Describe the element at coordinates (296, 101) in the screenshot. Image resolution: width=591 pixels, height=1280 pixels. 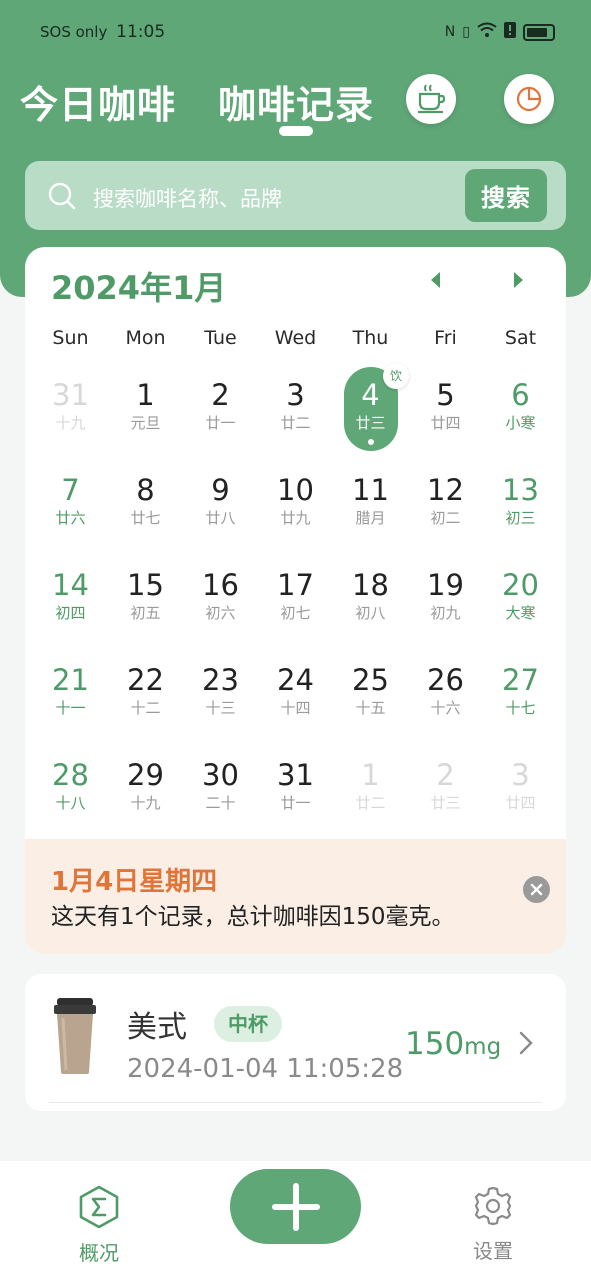
I see `tab-coffee-records: 咖啡记录` at that location.